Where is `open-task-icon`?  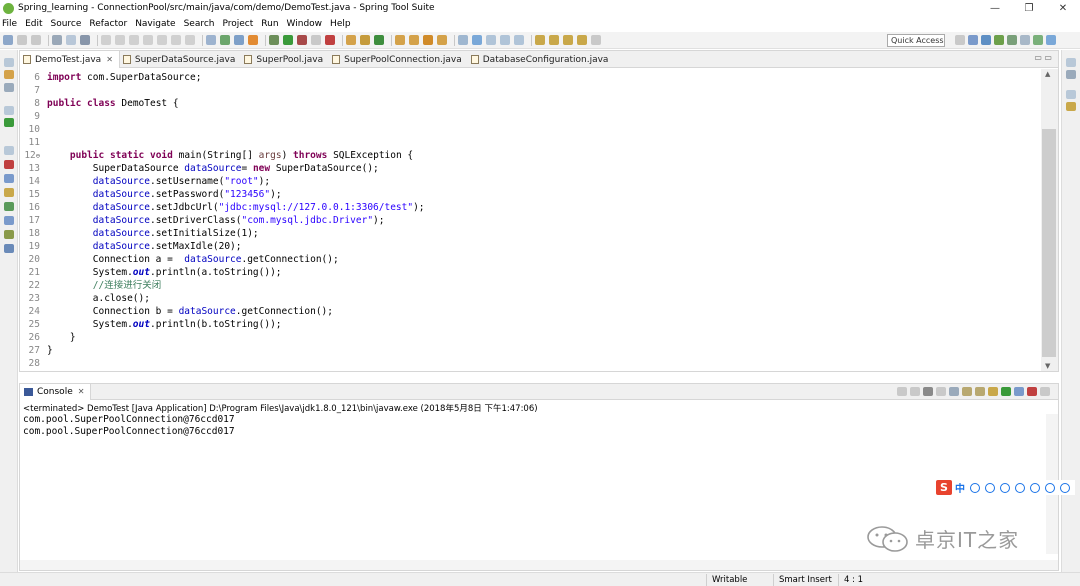 open-task-icon is located at coordinates (414, 40).